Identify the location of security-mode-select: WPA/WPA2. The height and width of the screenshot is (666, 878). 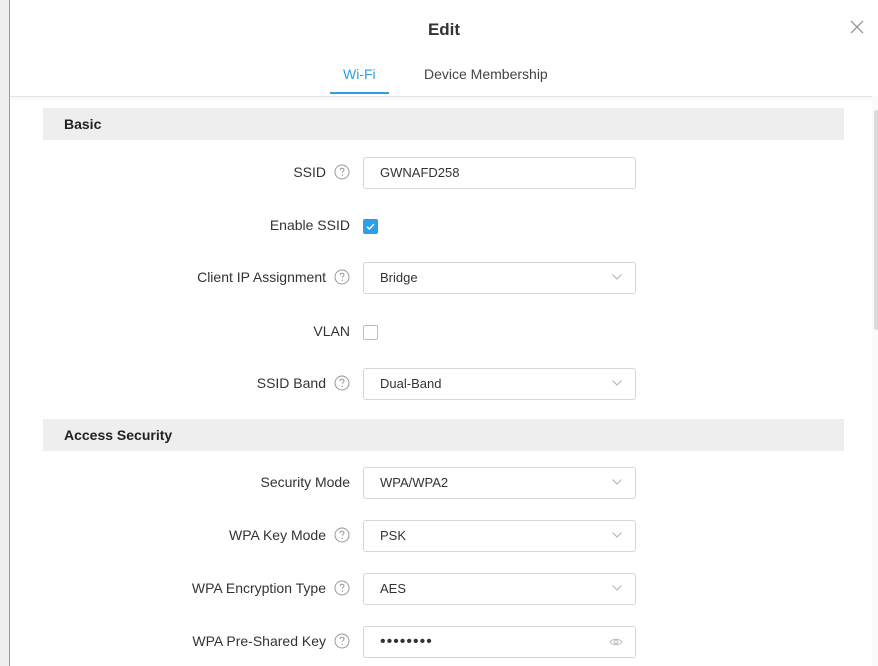
(499, 483).